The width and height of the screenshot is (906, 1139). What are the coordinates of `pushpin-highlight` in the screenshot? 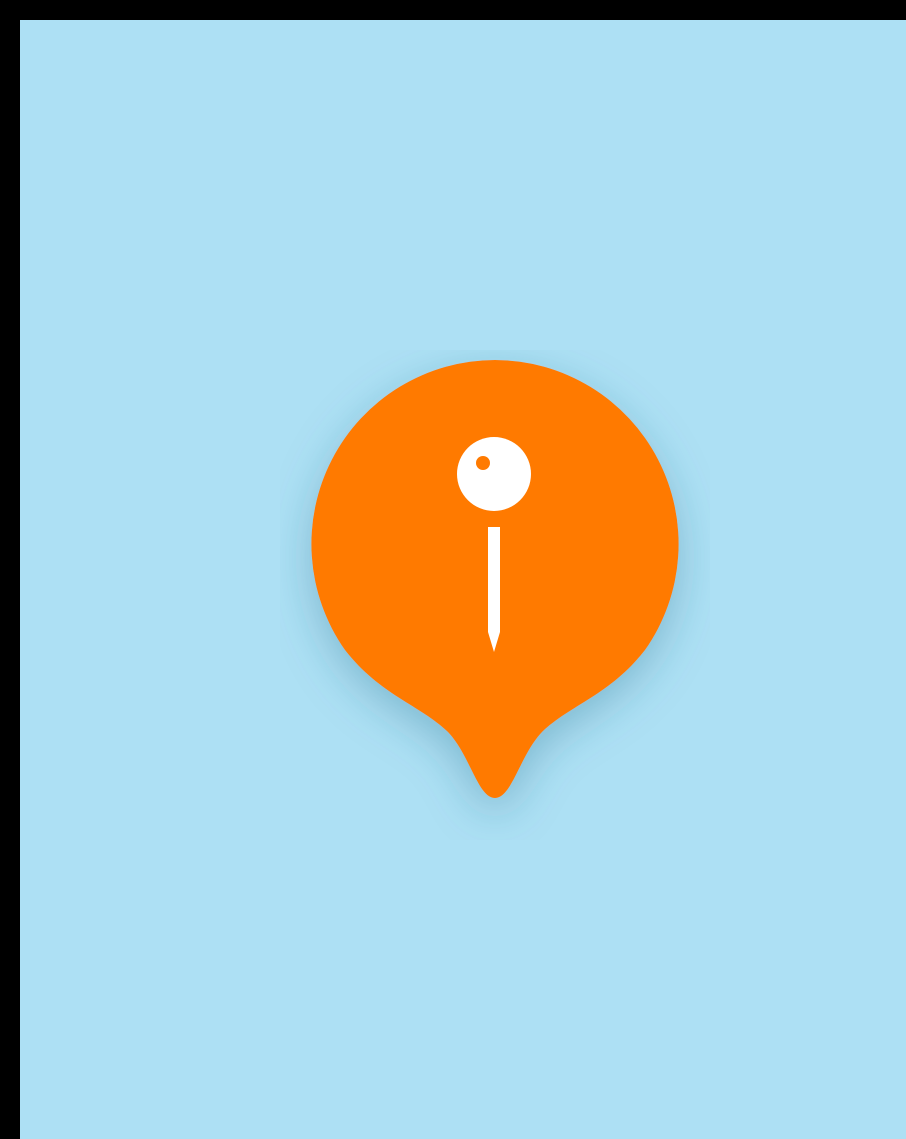 It's located at (483, 463).